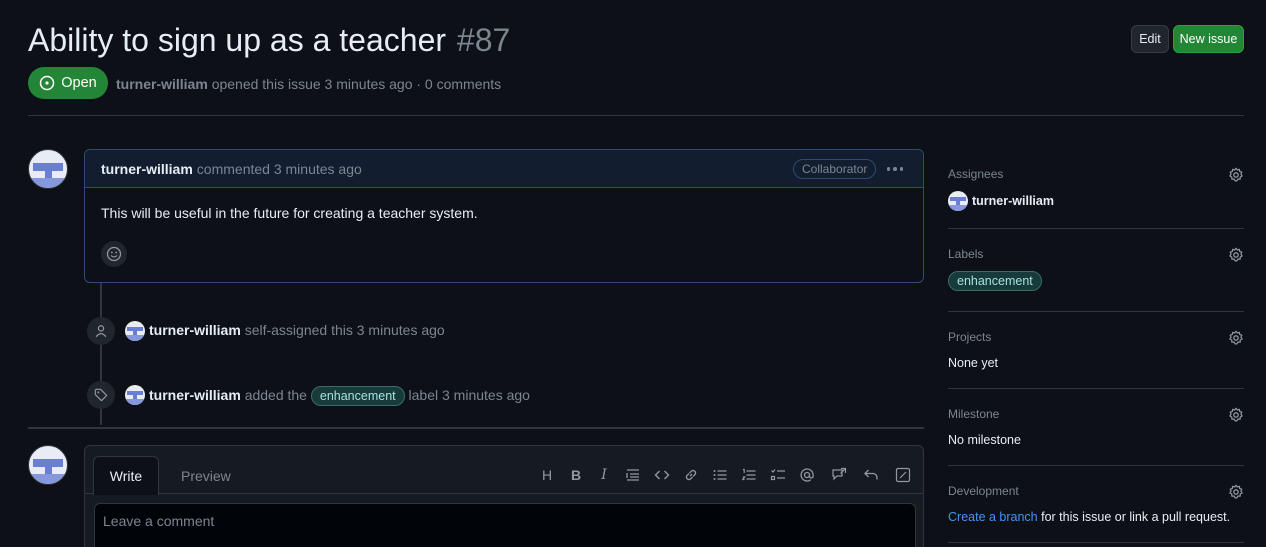 The width and height of the screenshot is (1266, 547). Describe the element at coordinates (984, 440) in the screenshot. I see `milestone-value: No milestone` at that location.